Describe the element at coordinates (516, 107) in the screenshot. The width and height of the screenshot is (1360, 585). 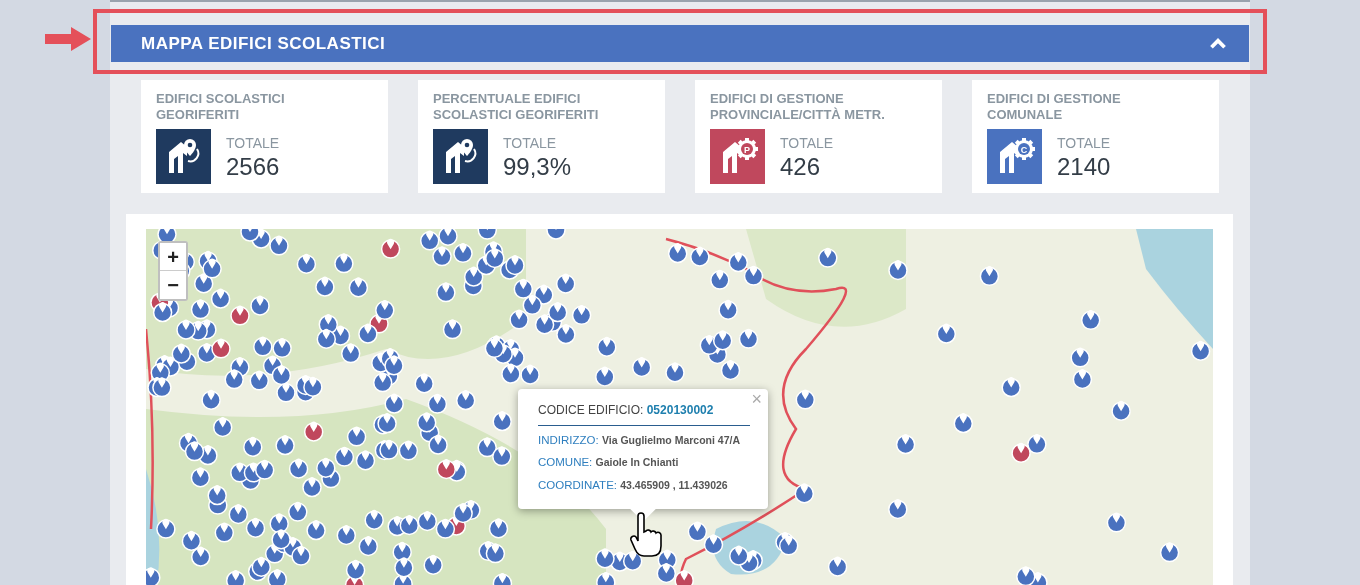
I see `stat-title: PERCENTUALE EDIFICI SCOLASTICI GEORIFERITI` at that location.